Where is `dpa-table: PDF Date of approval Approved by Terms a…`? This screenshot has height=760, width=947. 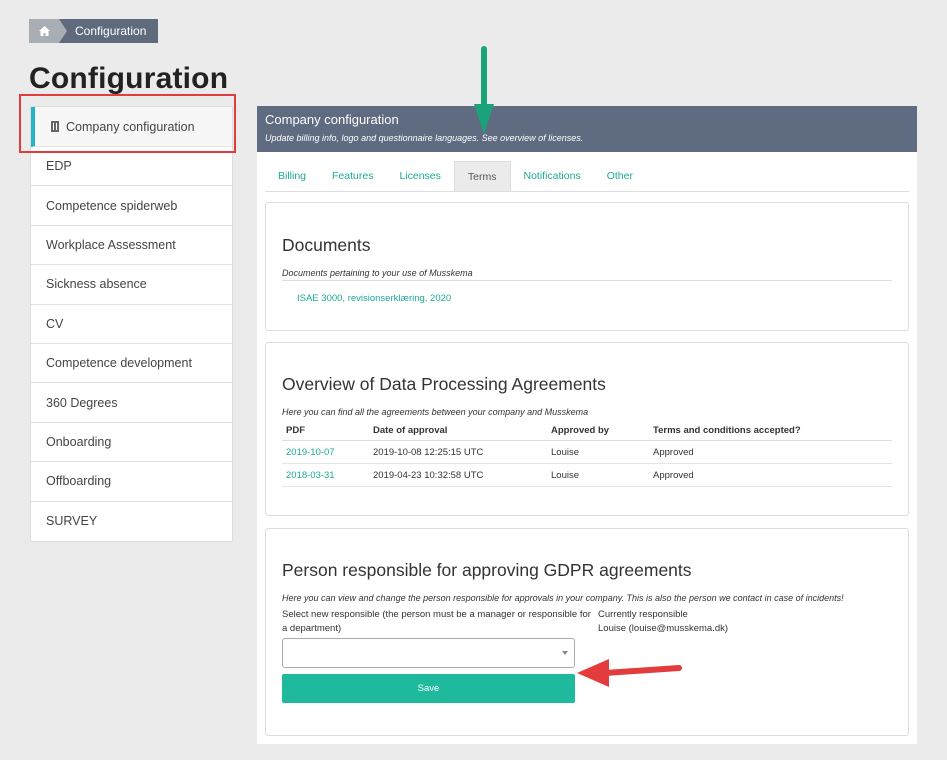
dpa-table: PDF Date of approval Approved by Terms a… is located at coordinates (587, 454).